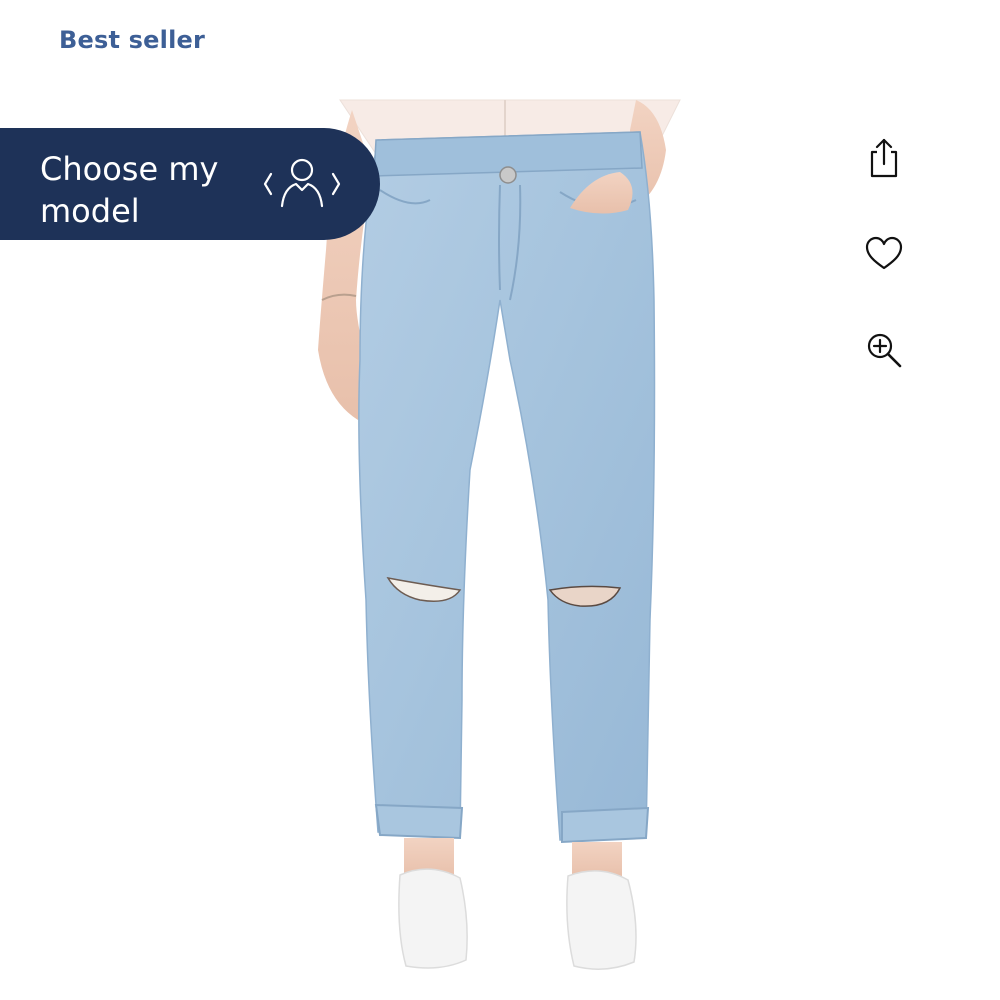 The width and height of the screenshot is (1000, 1000). I want to click on choose-my-model-button: Choose my model, so click(190, 184).